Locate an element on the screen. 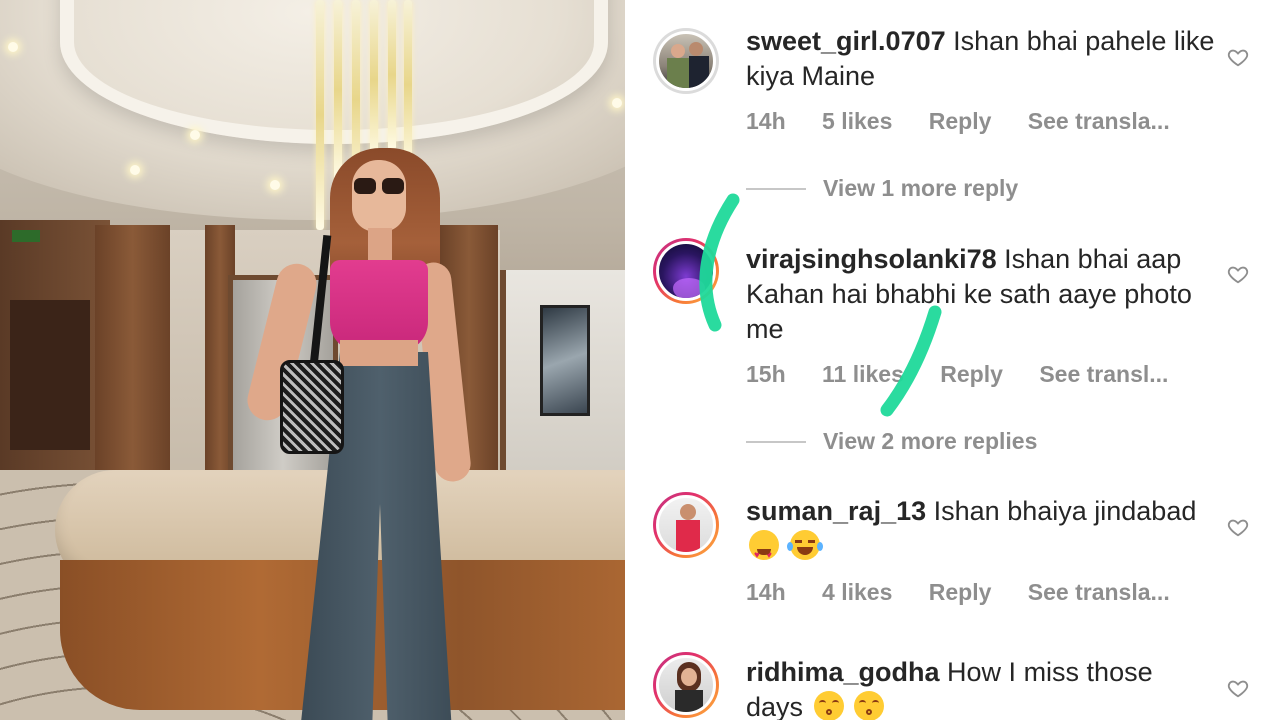  comment-username: virajsinghsolanki78 is located at coordinates (871, 259).